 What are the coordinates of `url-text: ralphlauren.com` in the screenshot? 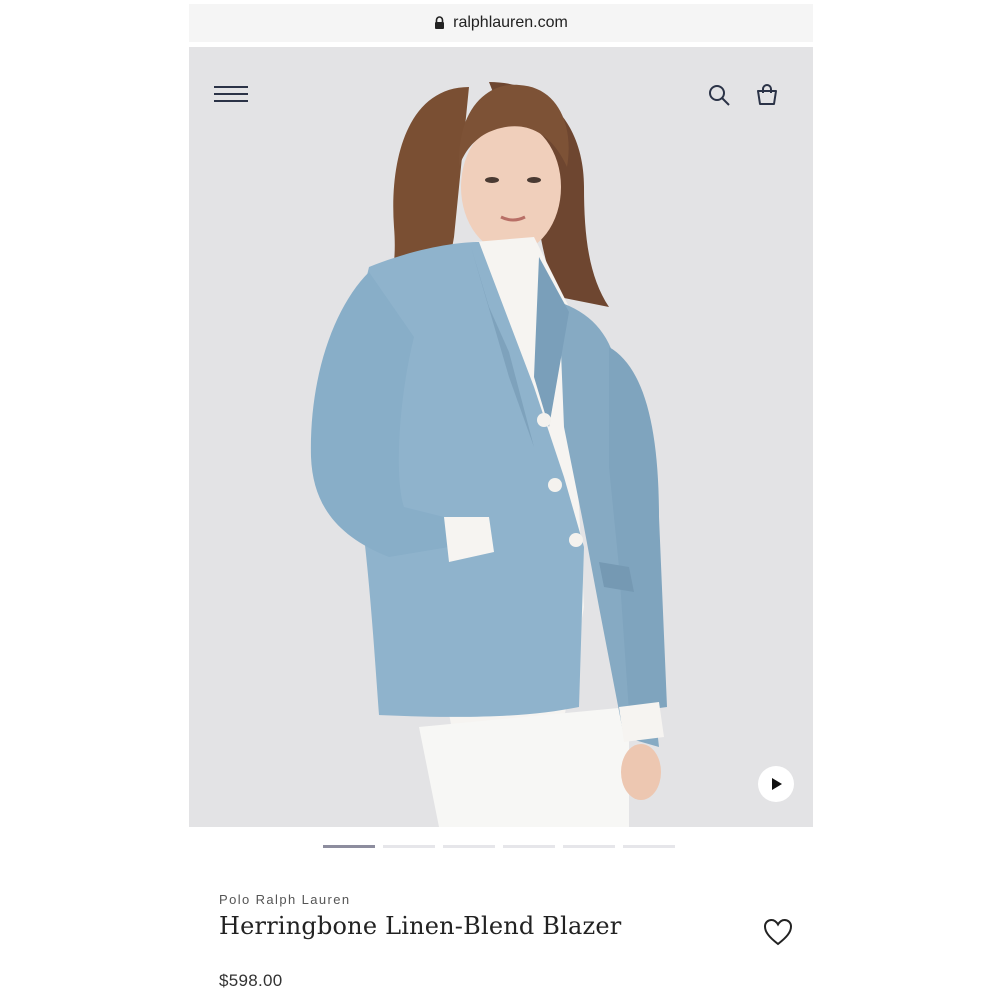 It's located at (510, 22).